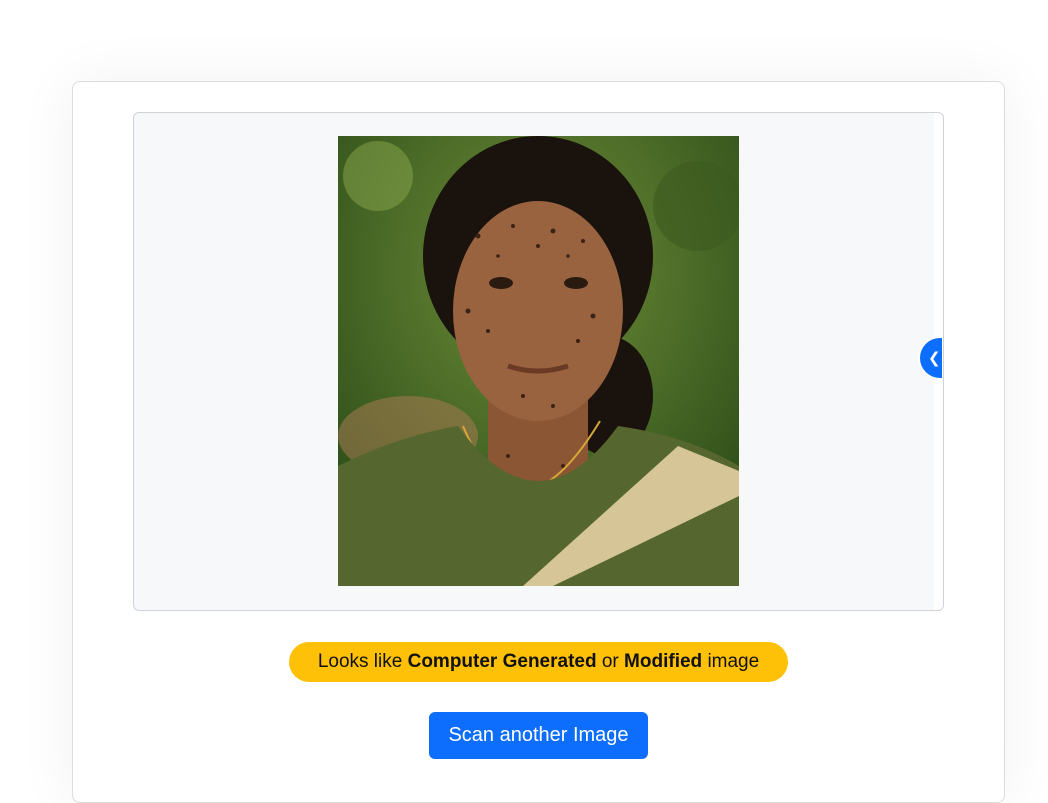 This screenshot has height=803, width=1048. What do you see at coordinates (538, 735) in the screenshot?
I see `scan-another-image-button: Scan another Image` at bounding box center [538, 735].